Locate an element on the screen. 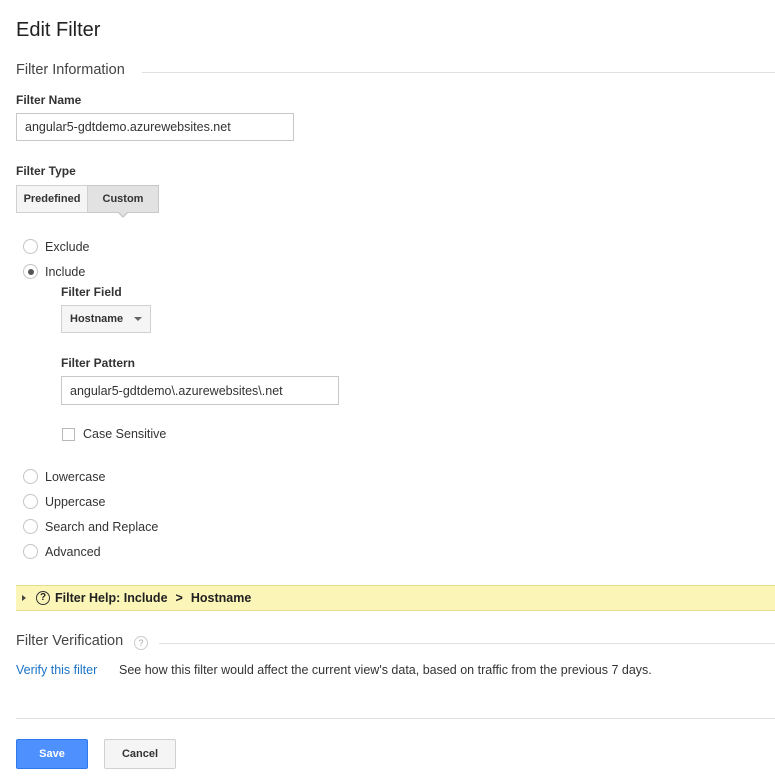  radio-search-and-replace: Search and Replace is located at coordinates (90, 526).